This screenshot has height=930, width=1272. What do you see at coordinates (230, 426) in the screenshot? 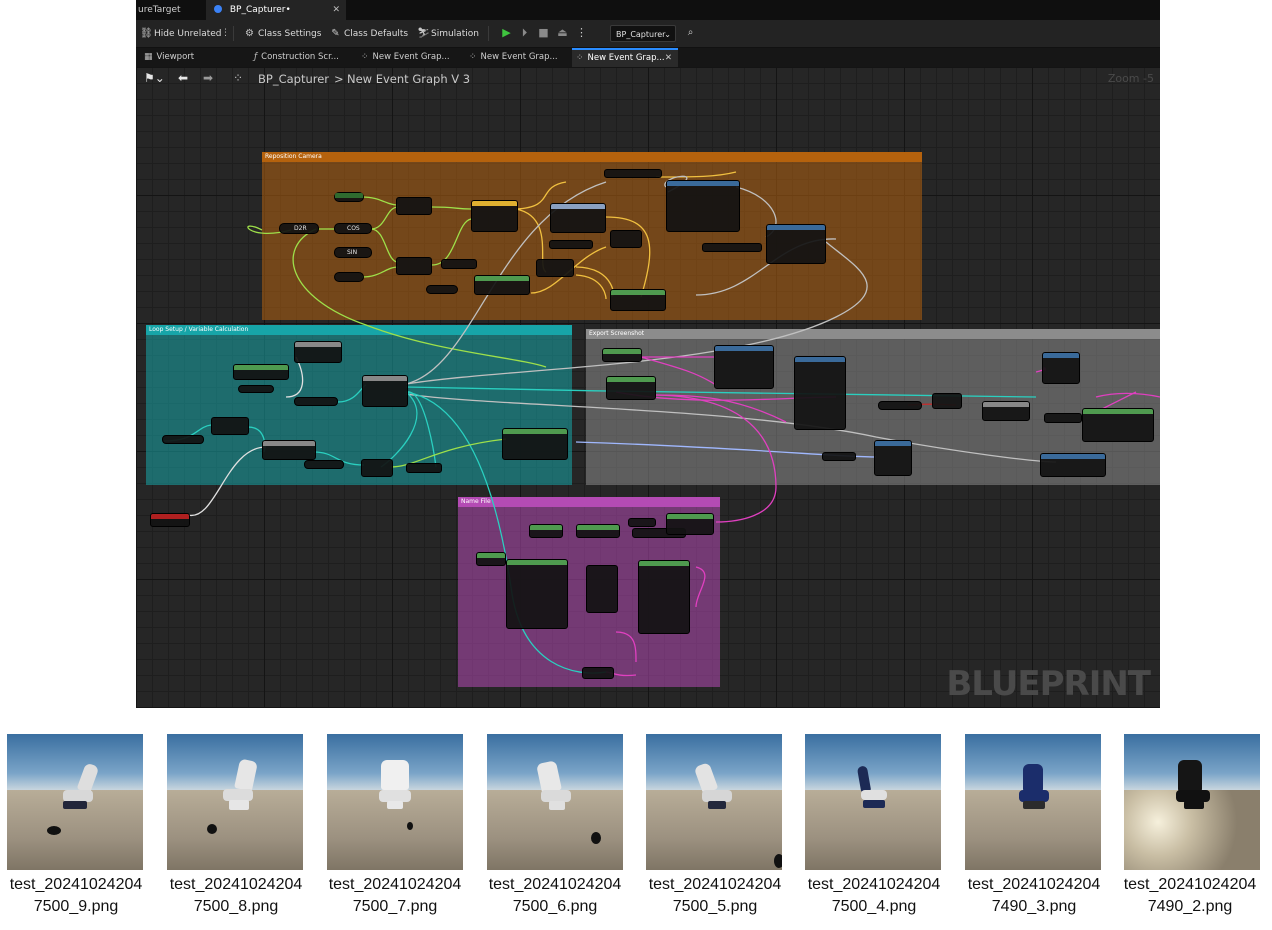
I see `subtract-node` at bounding box center [230, 426].